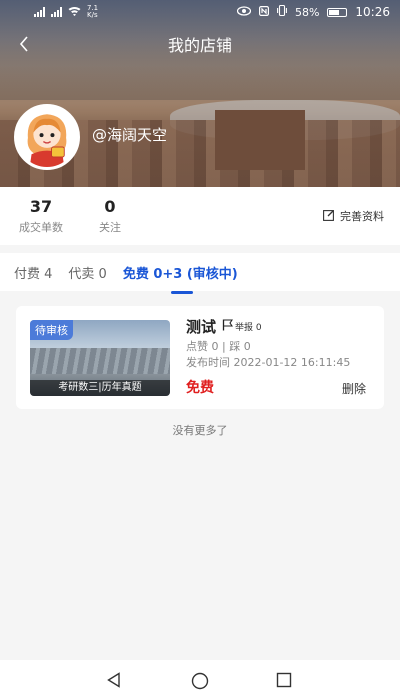  What do you see at coordinates (33, 272) in the screenshot?
I see `tab-paid: 付费 4` at bounding box center [33, 272].